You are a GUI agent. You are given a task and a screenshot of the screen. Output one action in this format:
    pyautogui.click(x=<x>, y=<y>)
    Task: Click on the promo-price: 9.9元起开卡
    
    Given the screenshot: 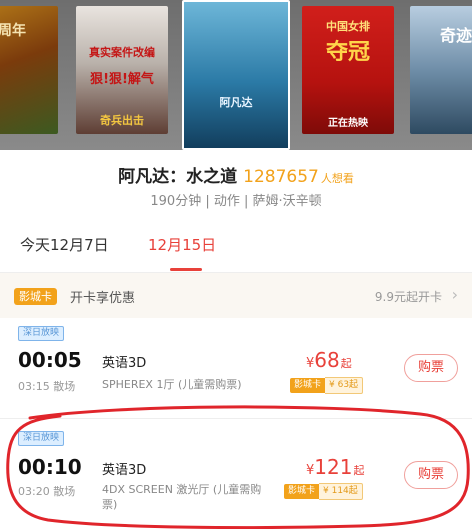 What is the action you would take?
    pyautogui.click(x=408, y=297)
    